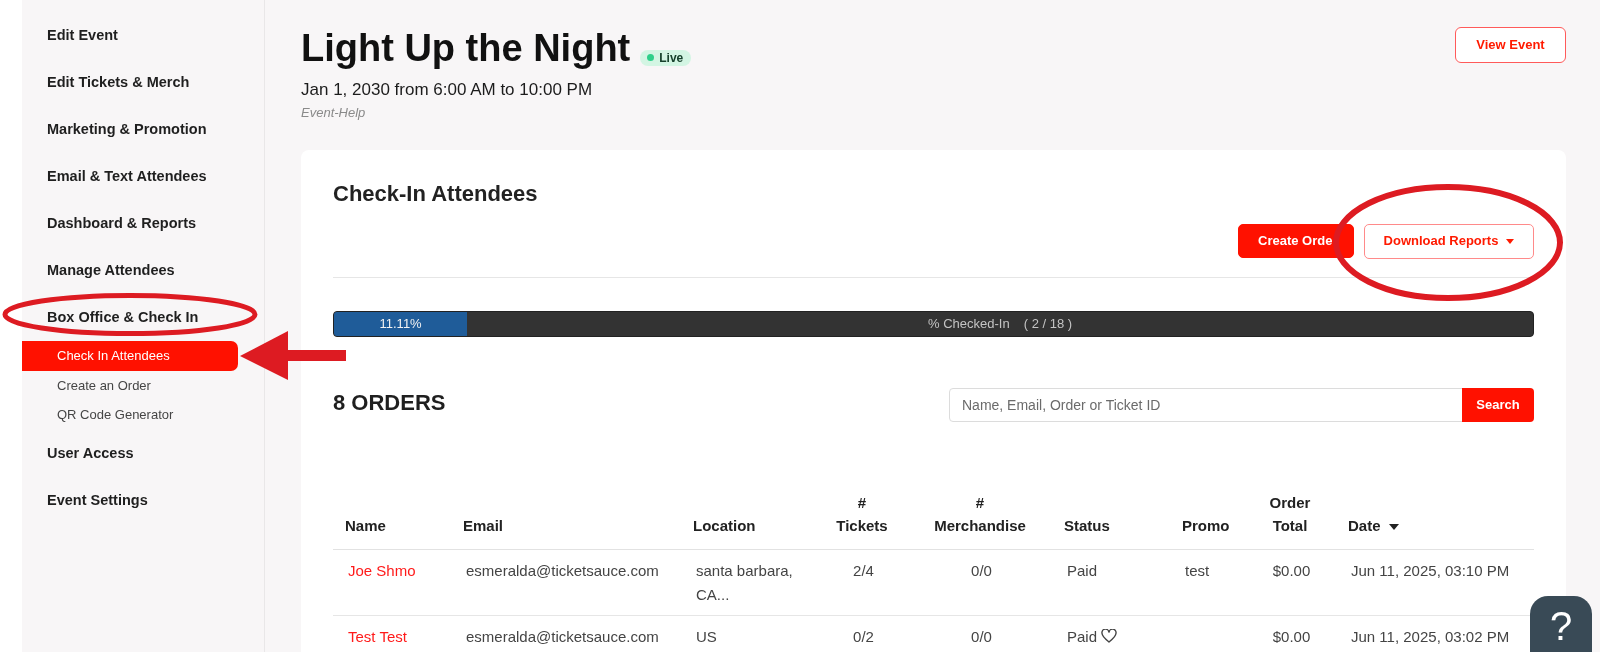  Describe the element at coordinates (1296, 240) in the screenshot. I see `action-button: Create Orde` at that location.